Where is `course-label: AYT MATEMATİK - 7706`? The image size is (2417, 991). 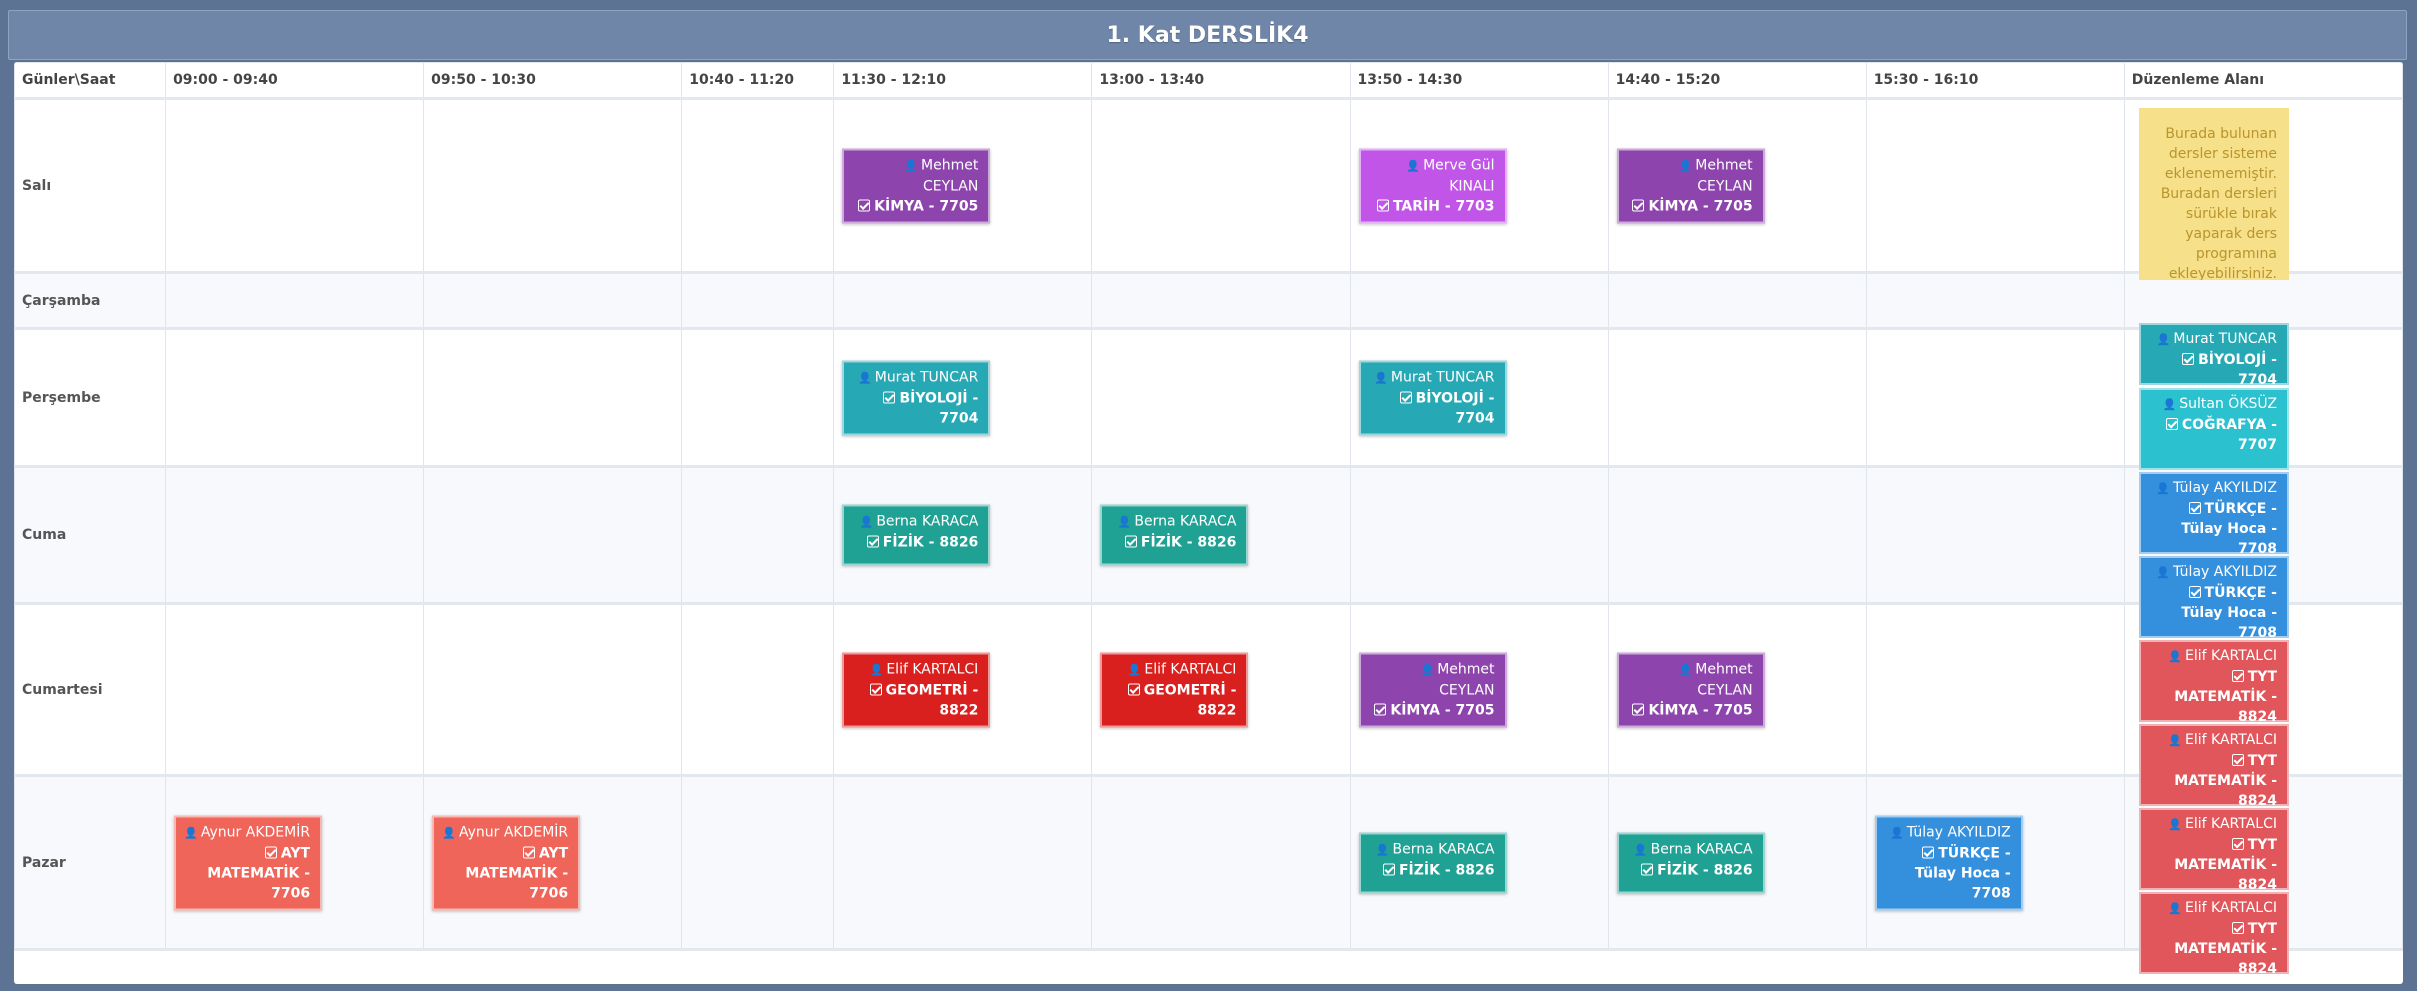 course-label: AYT MATEMATİK - 7706 is located at coordinates (247, 873).